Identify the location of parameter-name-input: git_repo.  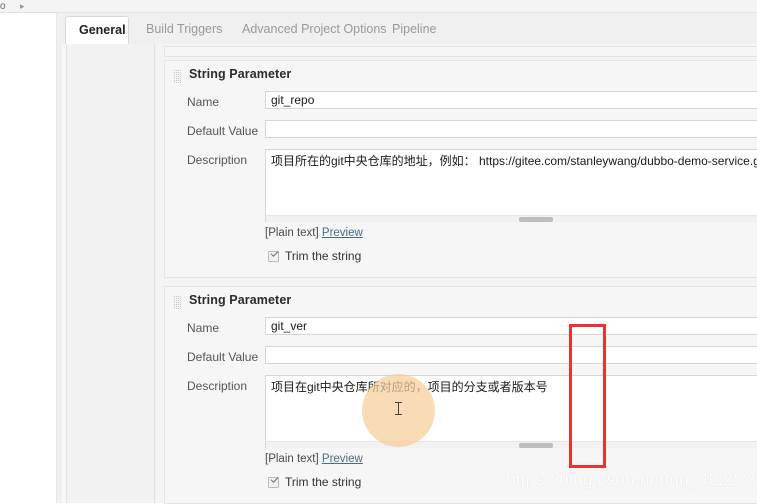
(511, 100).